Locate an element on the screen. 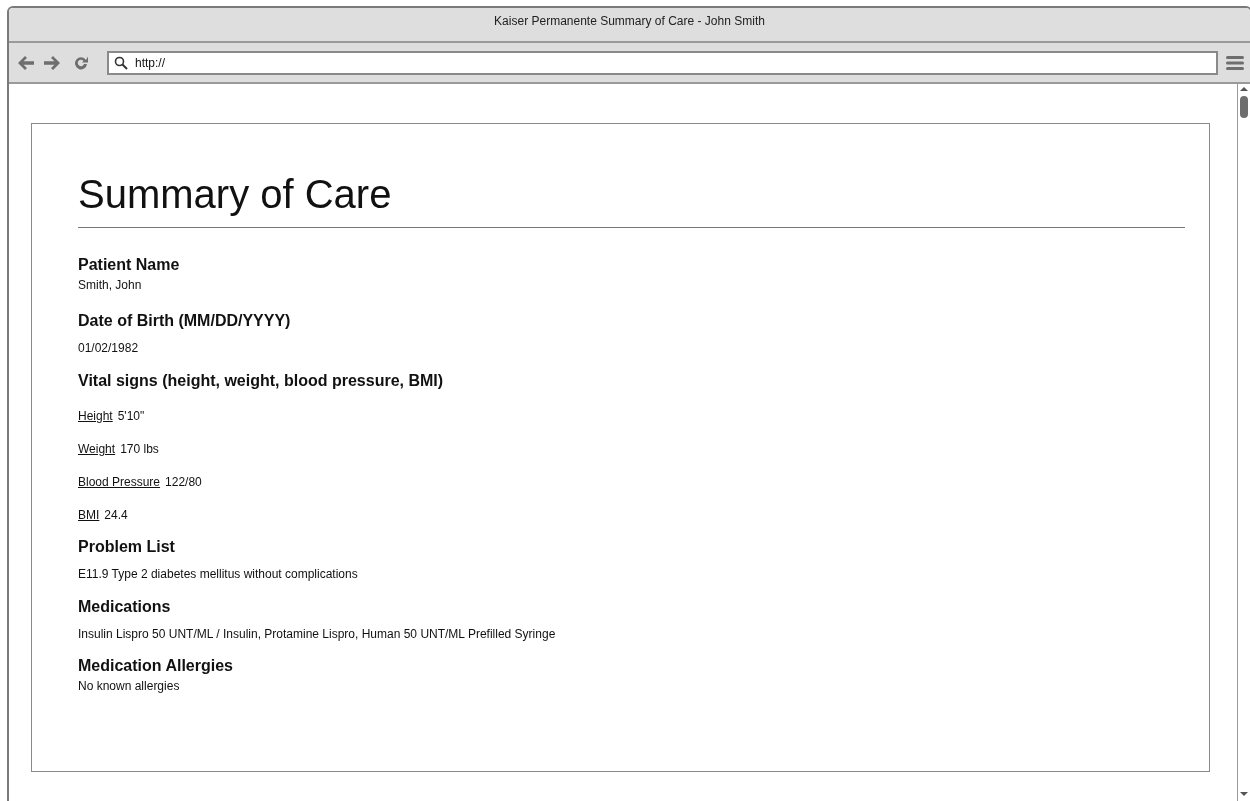 This screenshot has width=1250, height=801. scroll-down-icon is located at coordinates (1244, 794).